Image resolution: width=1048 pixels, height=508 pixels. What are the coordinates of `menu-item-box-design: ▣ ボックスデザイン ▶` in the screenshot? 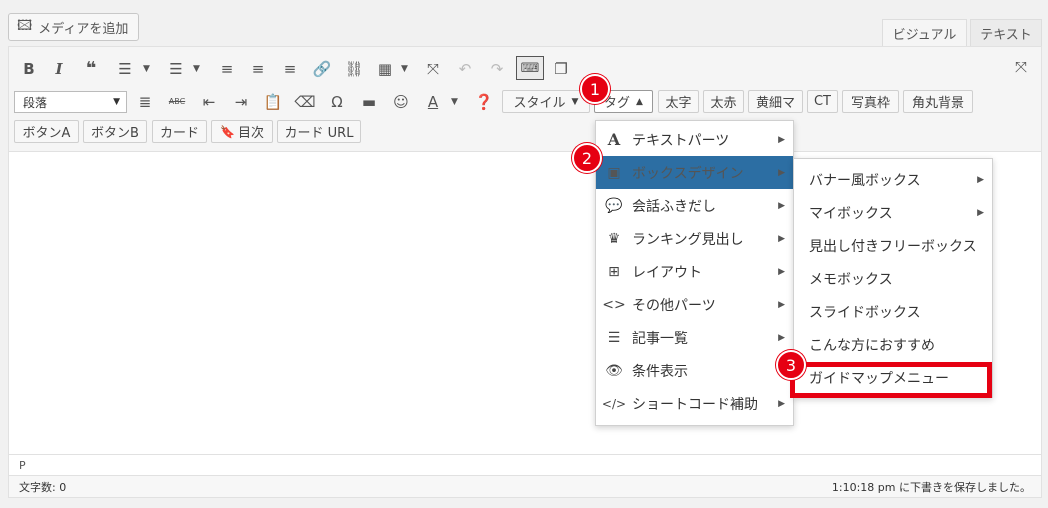 It's located at (694, 172).